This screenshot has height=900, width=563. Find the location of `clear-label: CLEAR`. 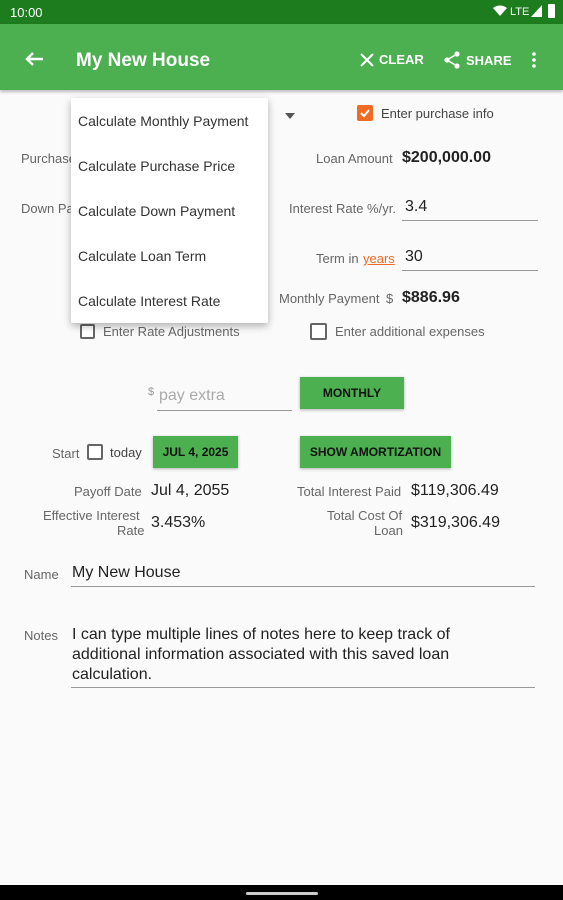

clear-label: CLEAR is located at coordinates (401, 59).